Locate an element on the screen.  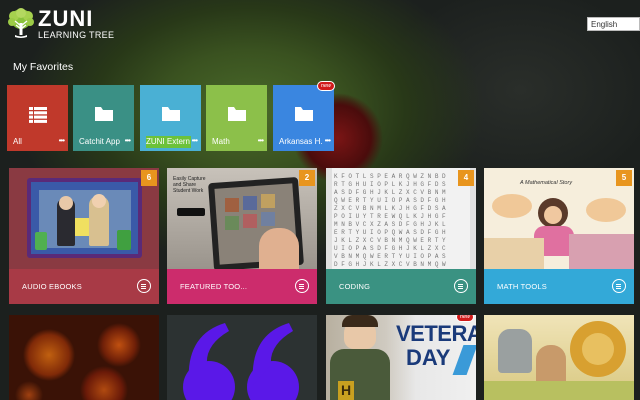
audio-ebooks-thumbnail is located at coordinates (84, 218).